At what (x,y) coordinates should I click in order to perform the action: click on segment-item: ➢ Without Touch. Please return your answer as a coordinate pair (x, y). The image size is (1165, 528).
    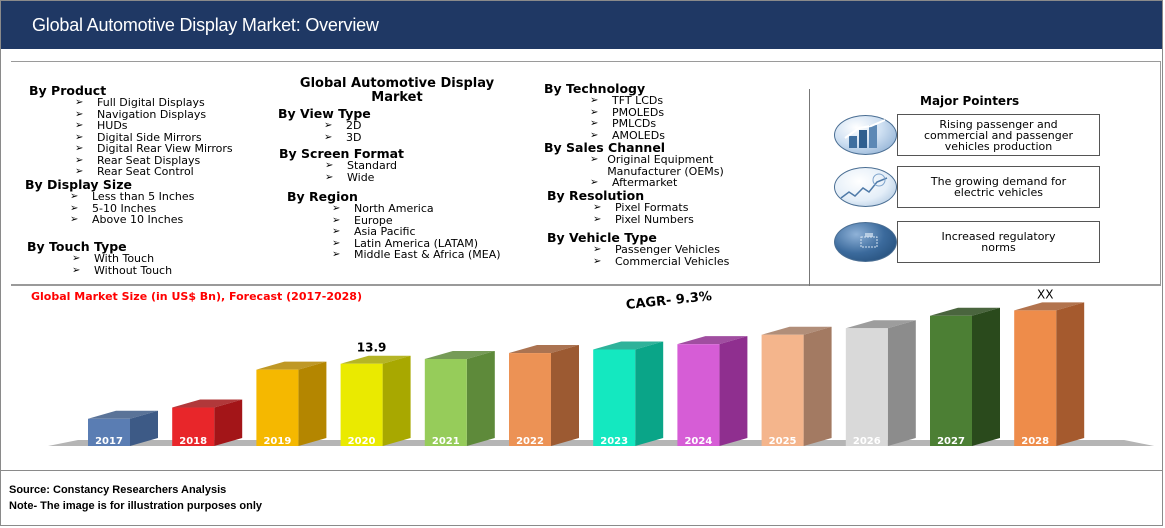
    Looking at the image, I should click on (122, 270).